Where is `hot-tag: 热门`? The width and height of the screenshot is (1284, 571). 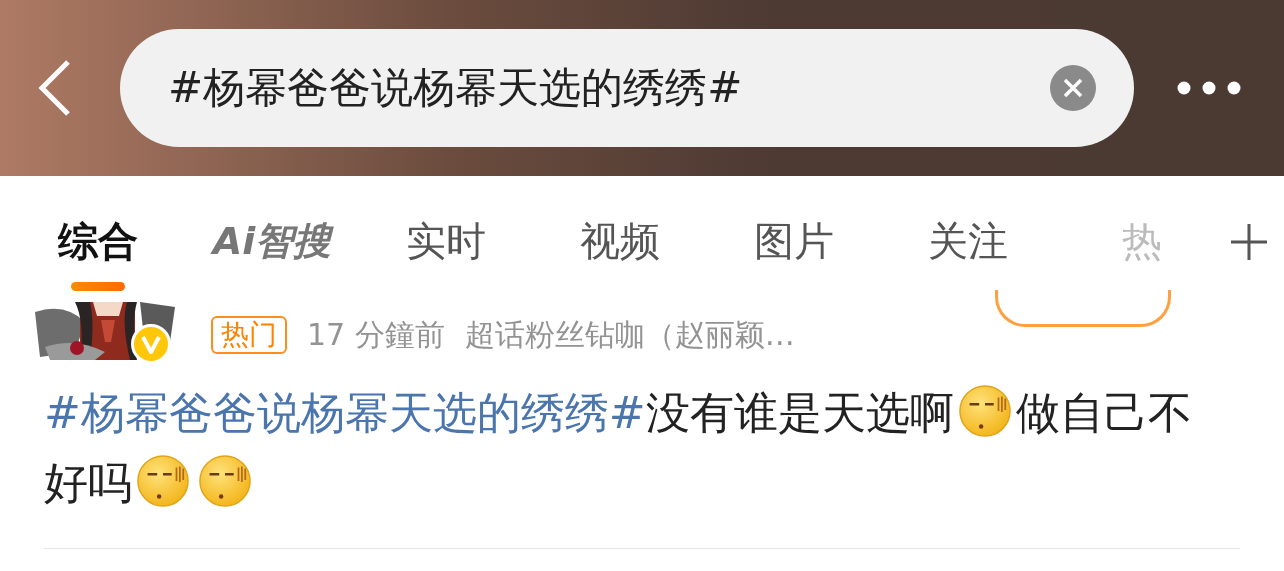
hot-tag: 热门 is located at coordinates (249, 335).